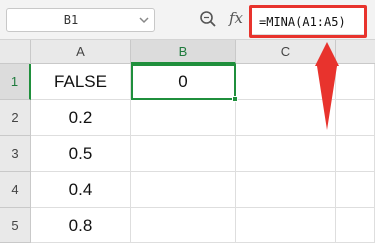 This screenshot has width=375, height=243. Describe the element at coordinates (81, 118) in the screenshot. I see `cell-a2: 0.2` at that location.